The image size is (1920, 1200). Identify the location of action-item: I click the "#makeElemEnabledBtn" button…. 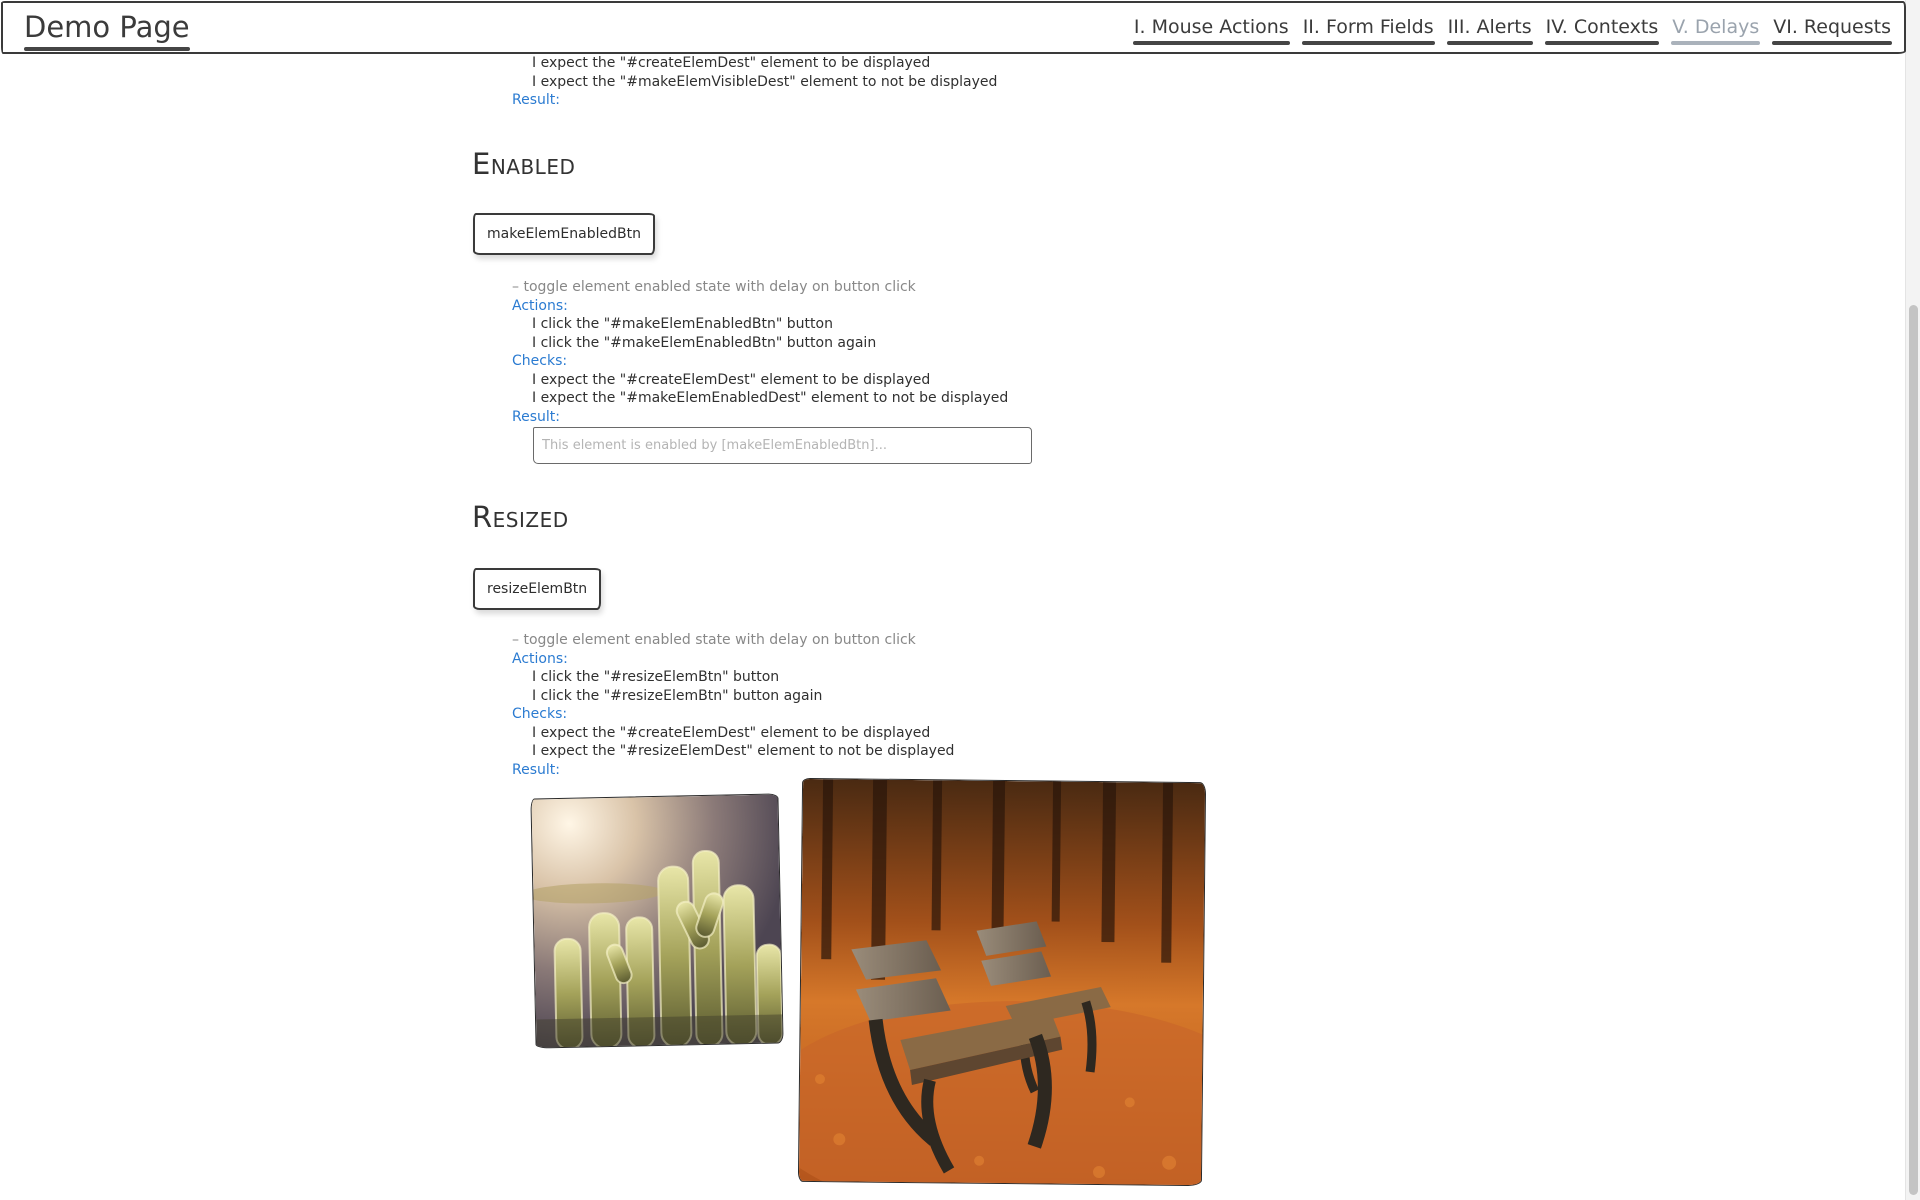
(704, 342).